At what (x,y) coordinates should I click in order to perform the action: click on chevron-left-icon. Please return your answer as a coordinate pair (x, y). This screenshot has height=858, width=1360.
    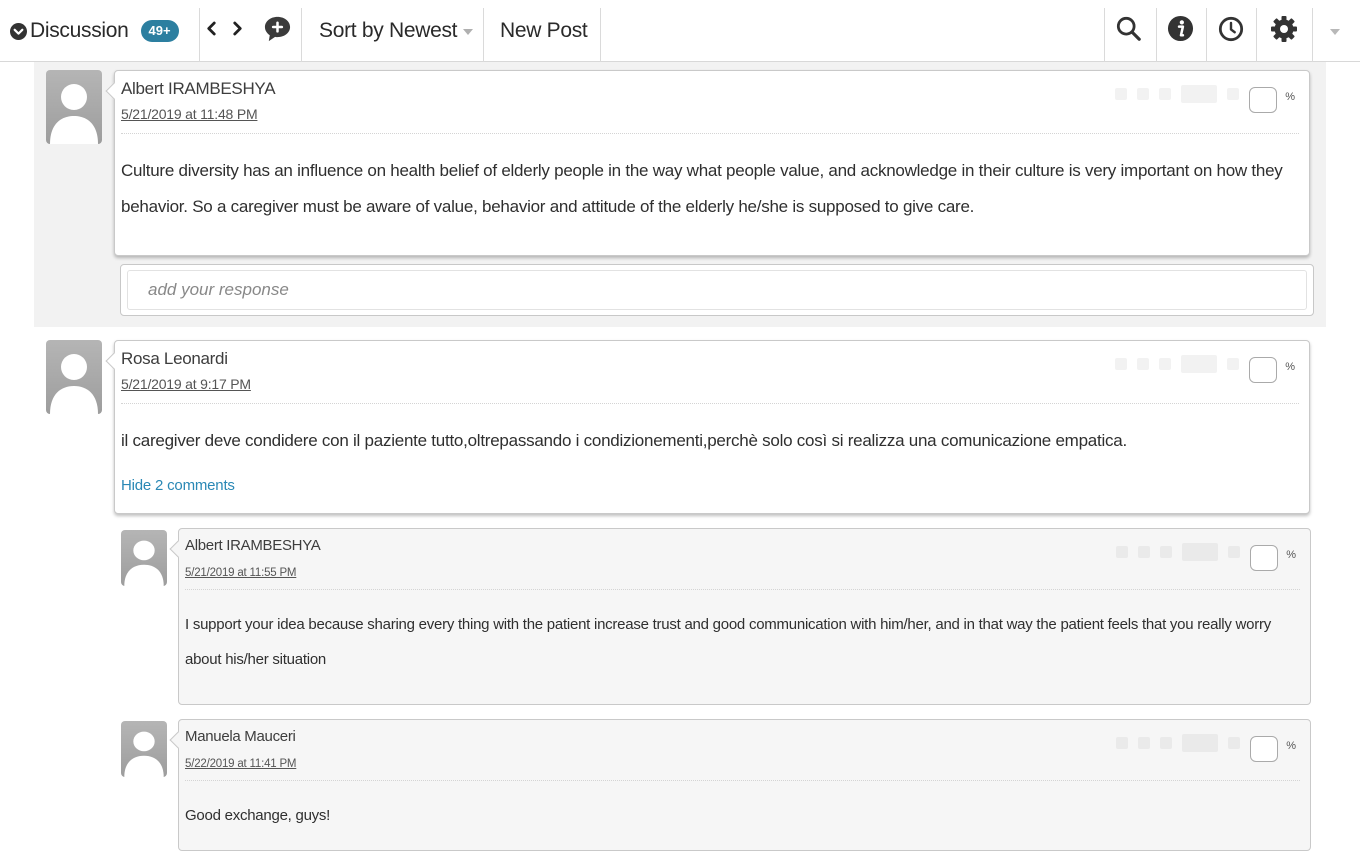
    Looking at the image, I should click on (211, 31).